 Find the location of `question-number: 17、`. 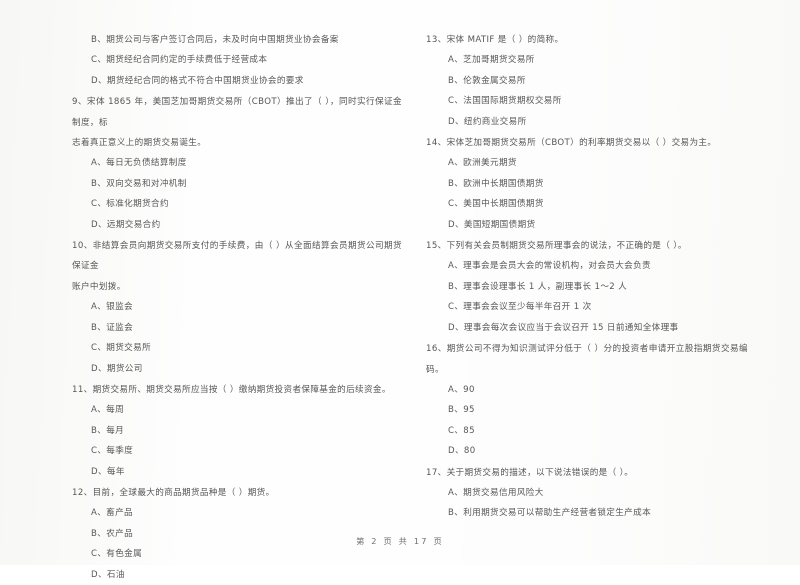

question-number: 17、 is located at coordinates (436, 472).